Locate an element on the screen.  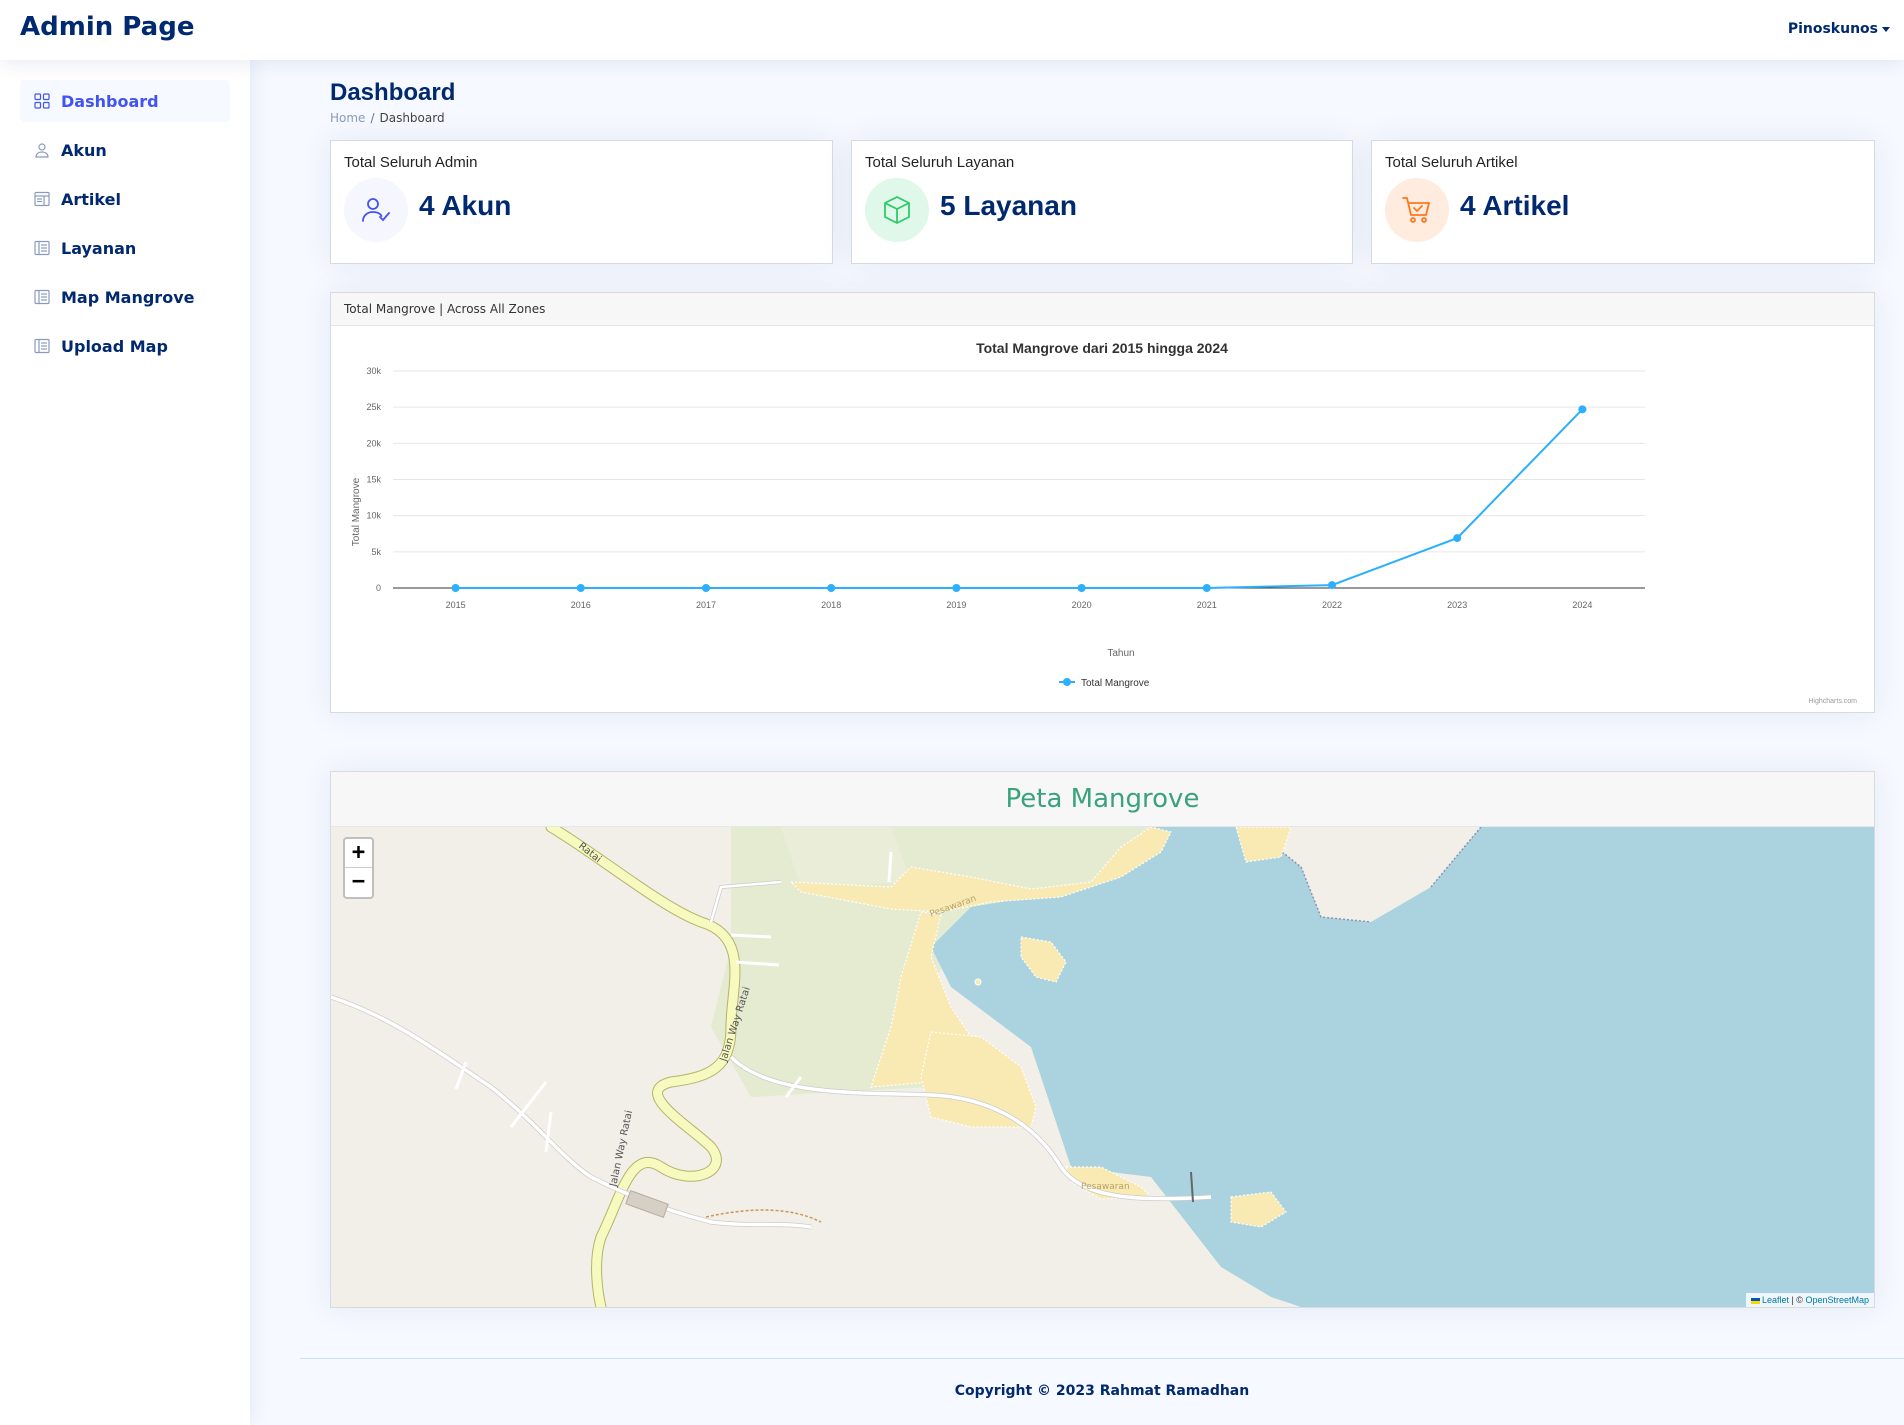
sidebar-item-artikel: Artikel is located at coordinates (125, 199).